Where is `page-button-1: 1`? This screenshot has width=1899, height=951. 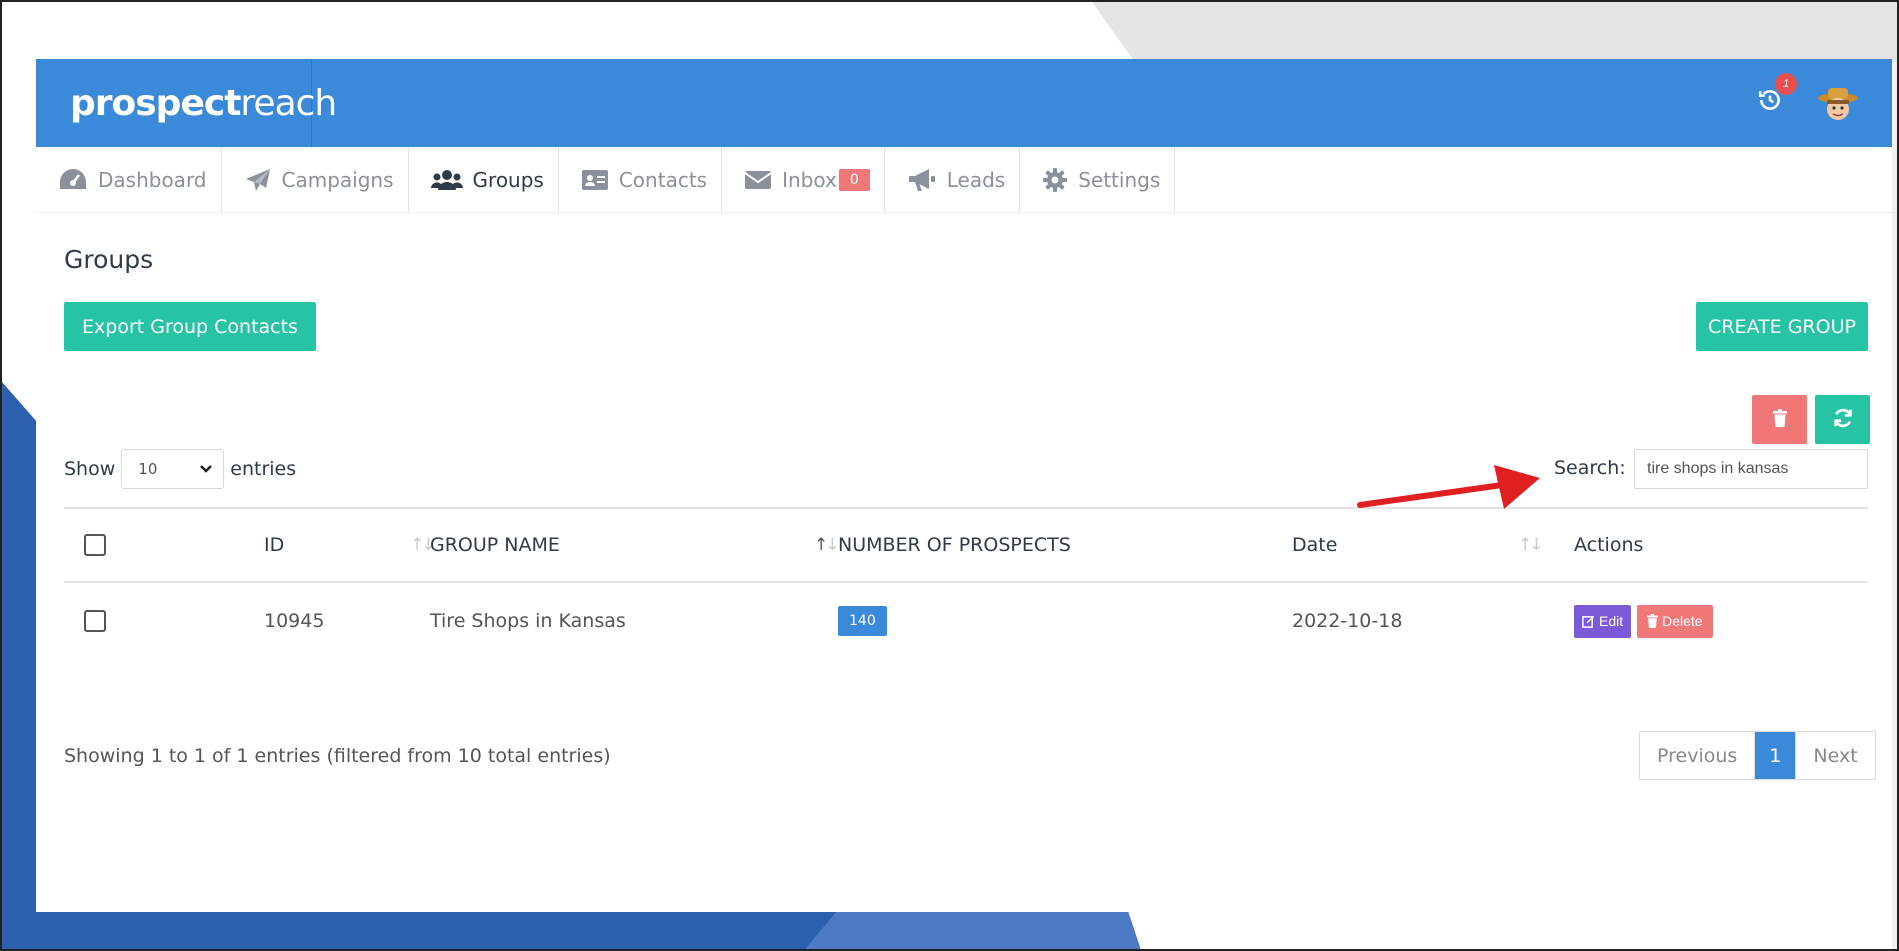
page-button-1: 1 is located at coordinates (1776, 755).